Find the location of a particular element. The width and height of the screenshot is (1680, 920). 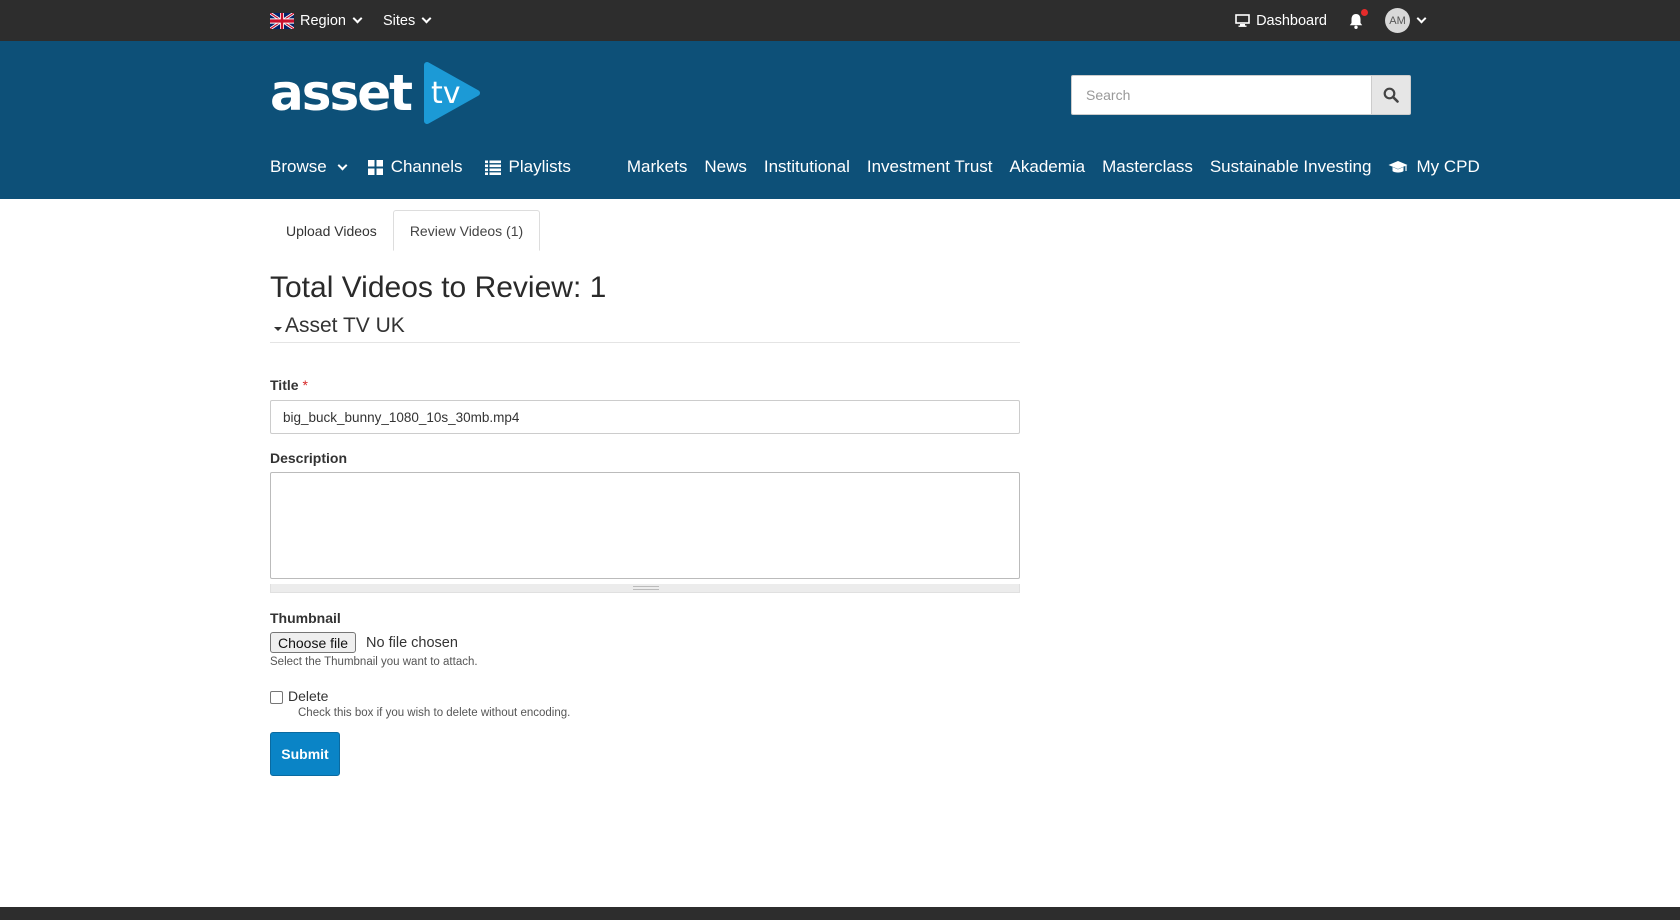

nav-channels: Channels is located at coordinates (415, 167).